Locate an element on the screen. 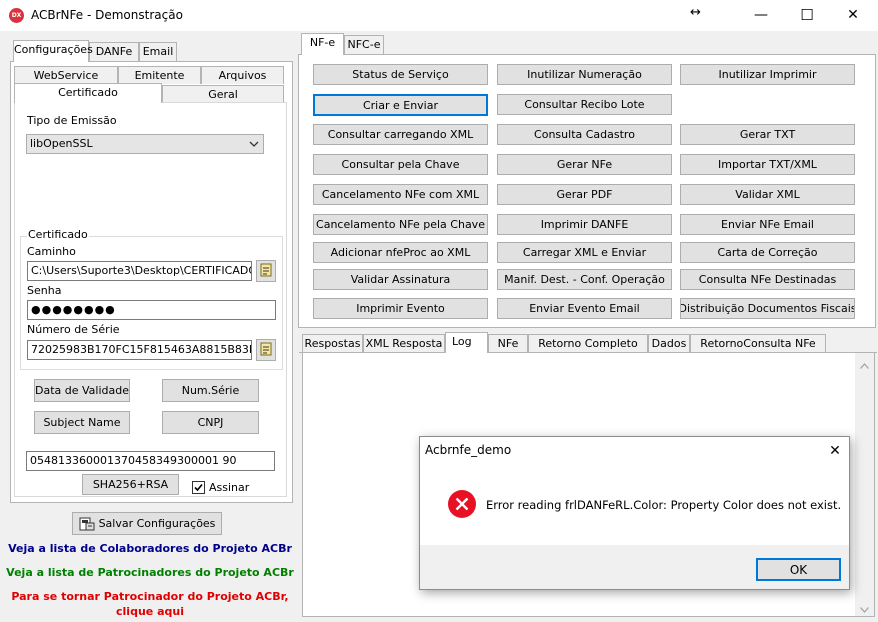  tab-email: Email is located at coordinates (158, 52).